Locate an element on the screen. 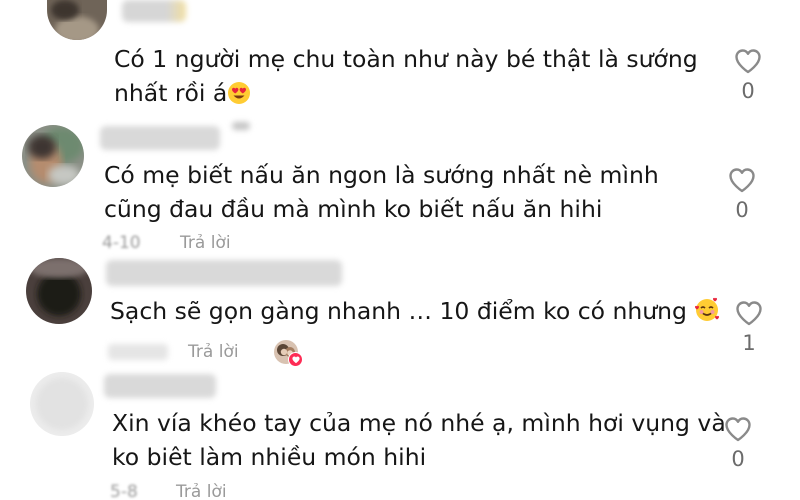 This screenshot has height=500, width=800. like-button: 1 is located at coordinates (749, 327).